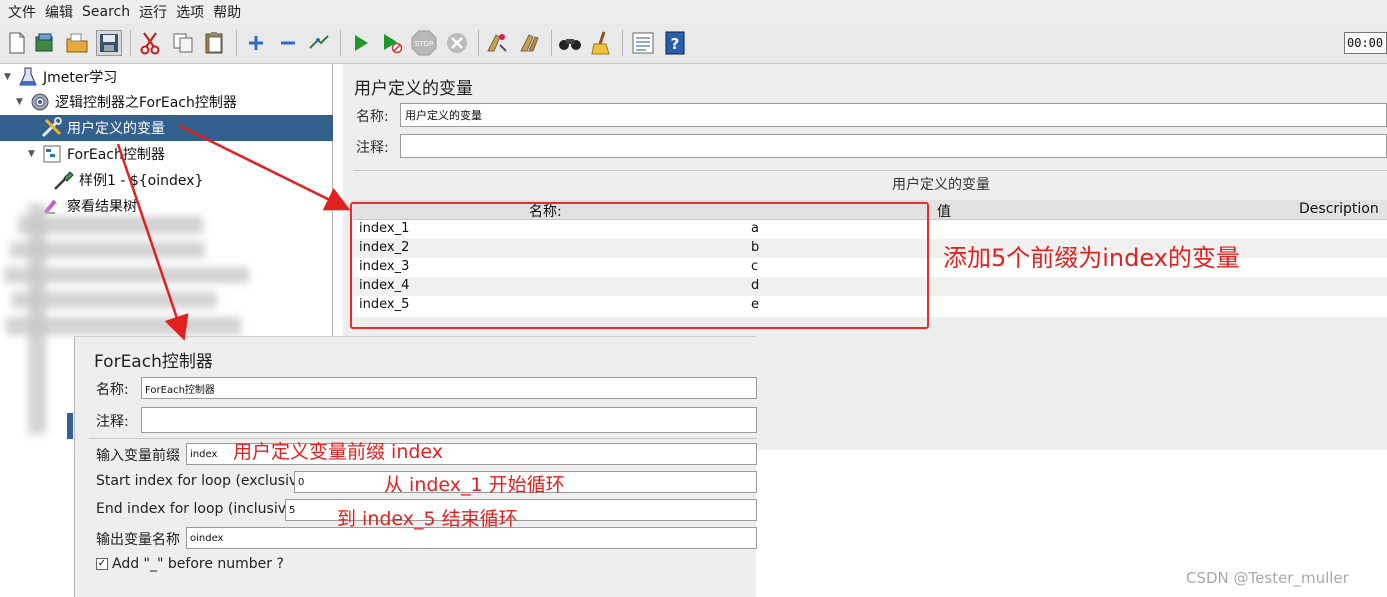 The width and height of the screenshot is (1387, 597). Describe the element at coordinates (138, 456) in the screenshot. I see `prefix-label: 输入变量前缀` at that location.